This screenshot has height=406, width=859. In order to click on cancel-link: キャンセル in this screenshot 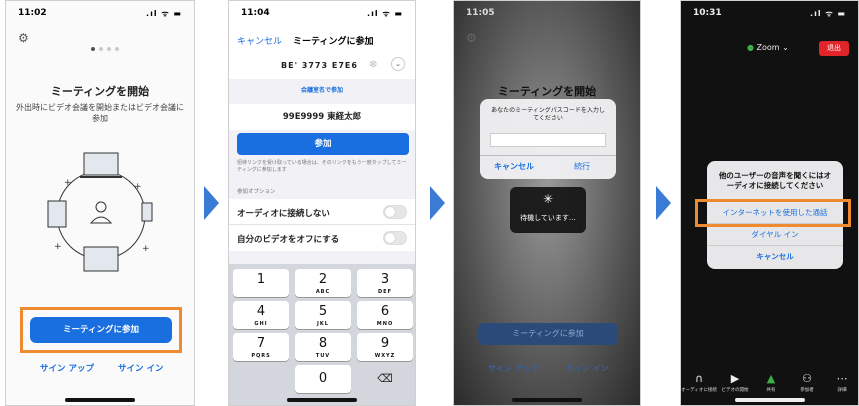, I will do `click(259, 40)`.